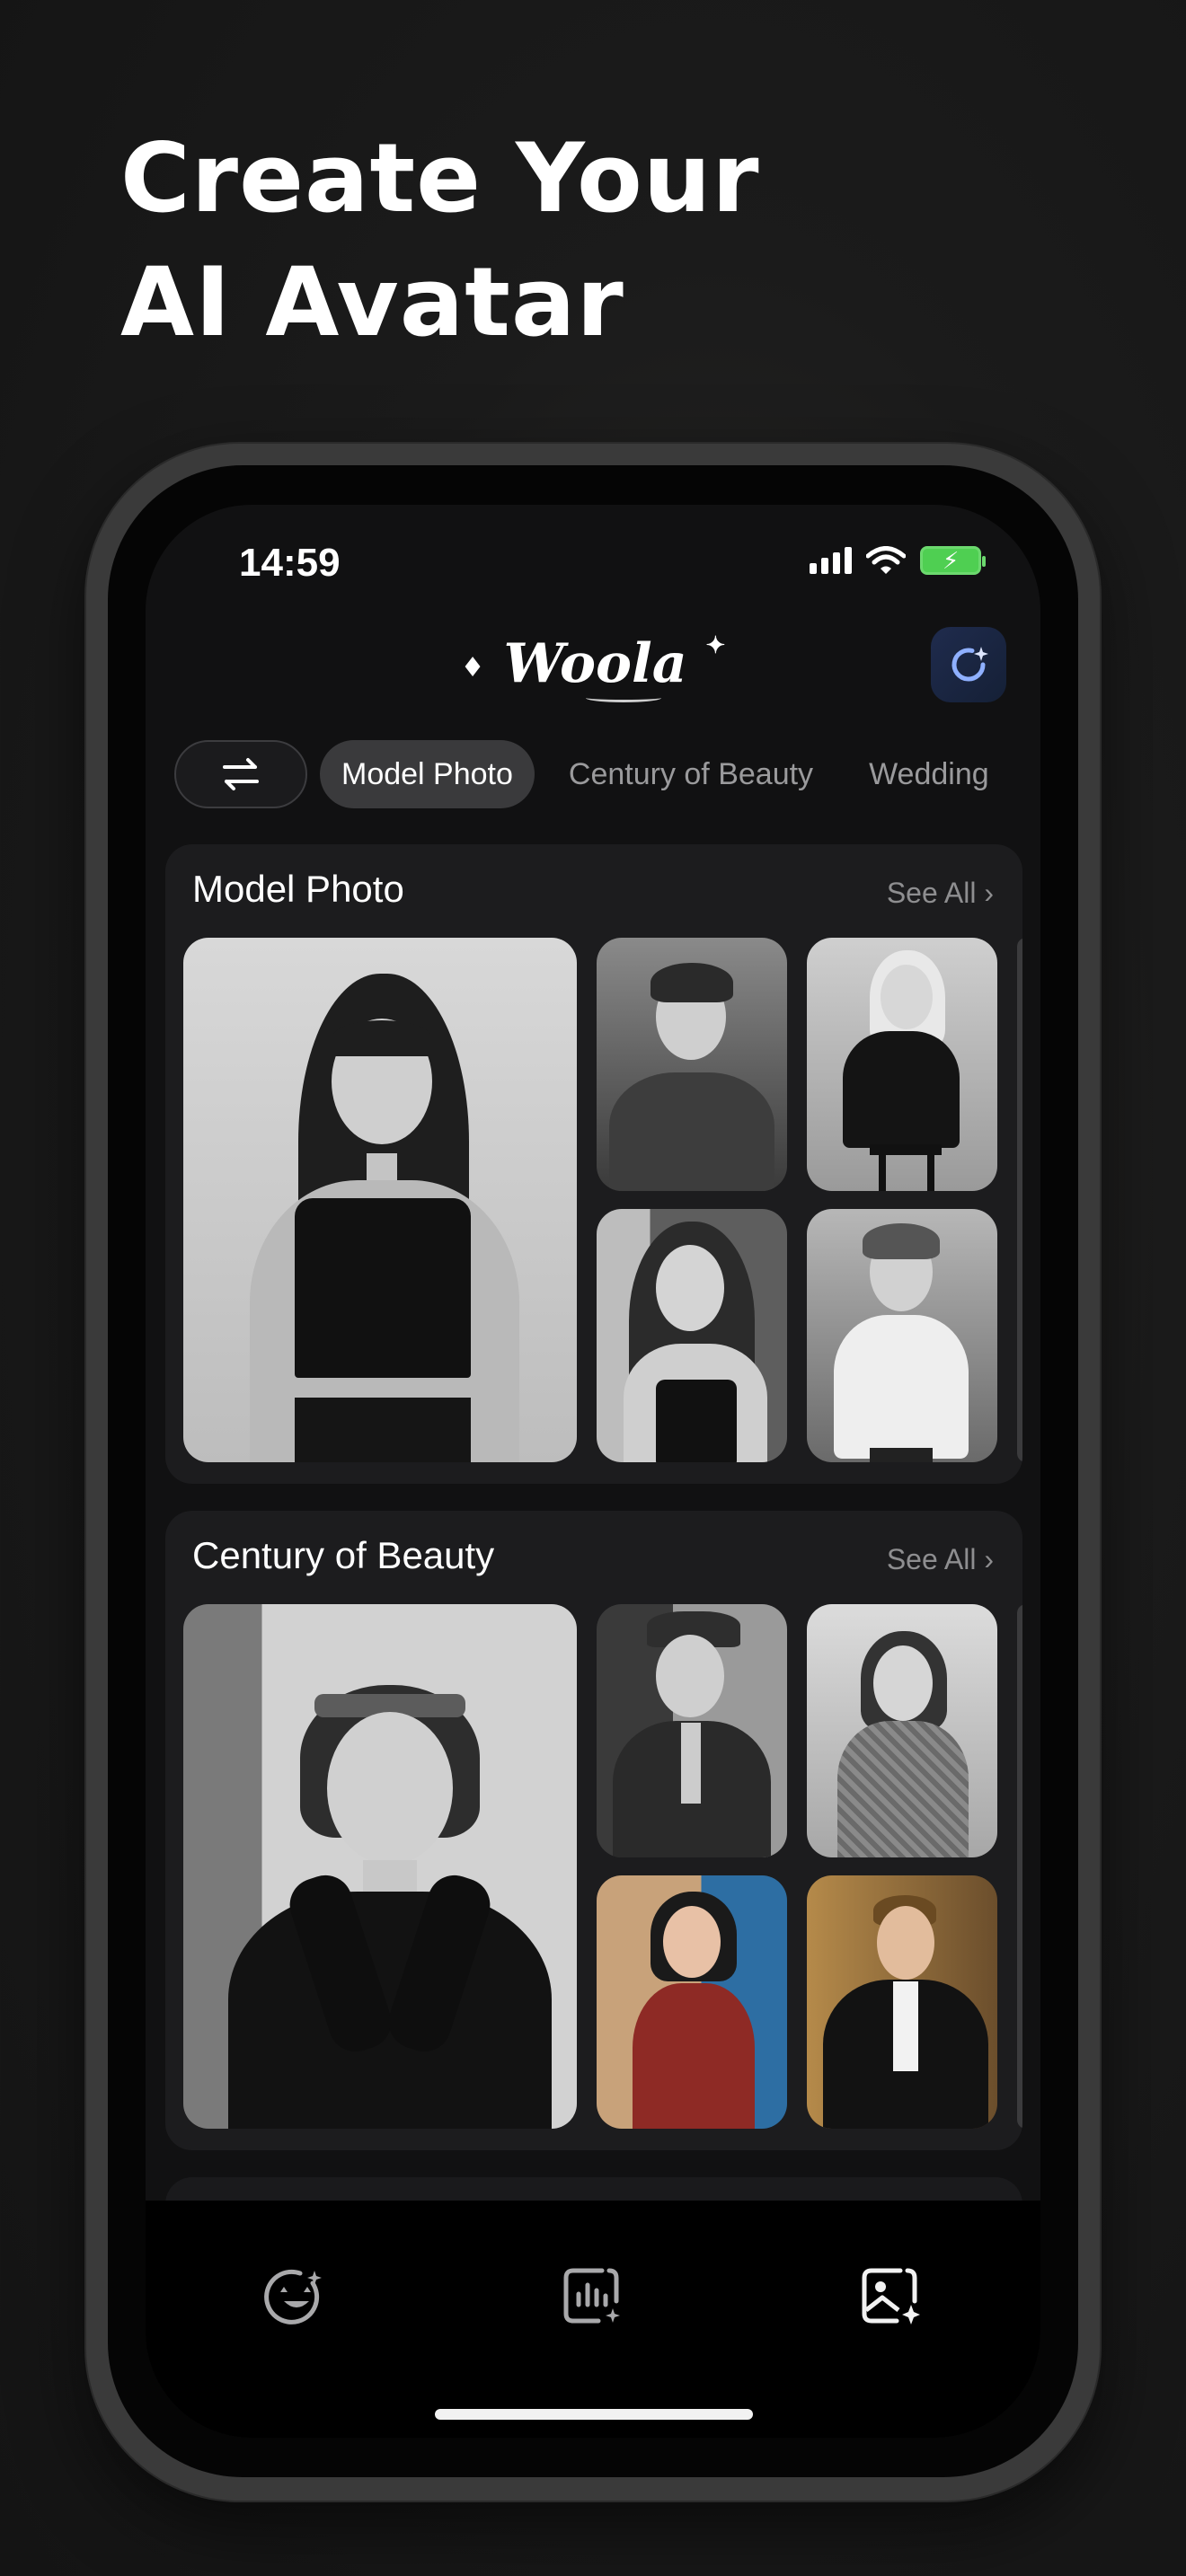 The width and height of the screenshot is (1186, 2576). I want to click on swap-arrows-icon, so click(241, 774).